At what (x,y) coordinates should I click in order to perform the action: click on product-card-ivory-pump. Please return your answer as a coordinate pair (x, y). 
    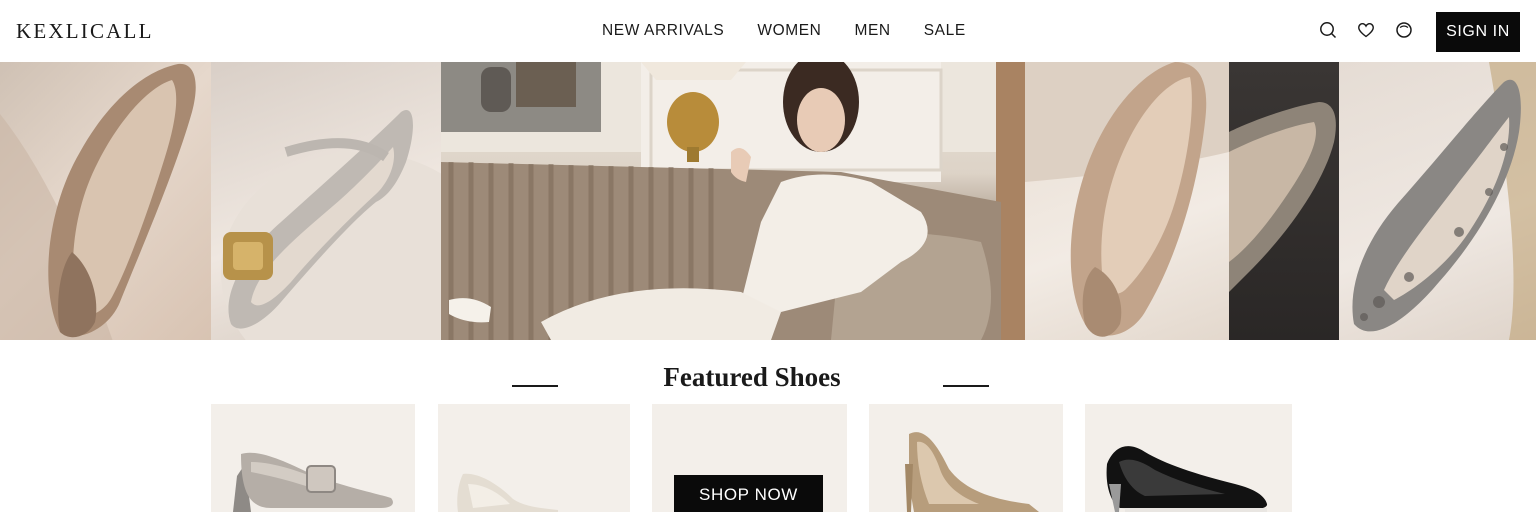
    Looking at the image, I should click on (534, 458).